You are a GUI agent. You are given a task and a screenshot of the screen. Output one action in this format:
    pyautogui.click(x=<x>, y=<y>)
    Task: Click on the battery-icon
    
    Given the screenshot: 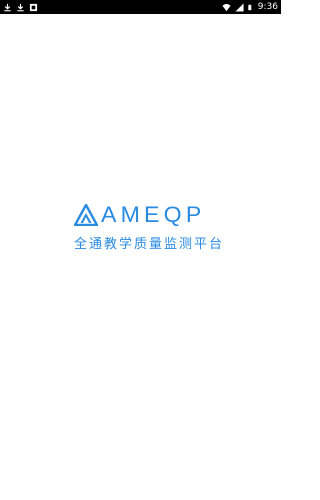 What is the action you would take?
    pyautogui.click(x=250, y=7)
    